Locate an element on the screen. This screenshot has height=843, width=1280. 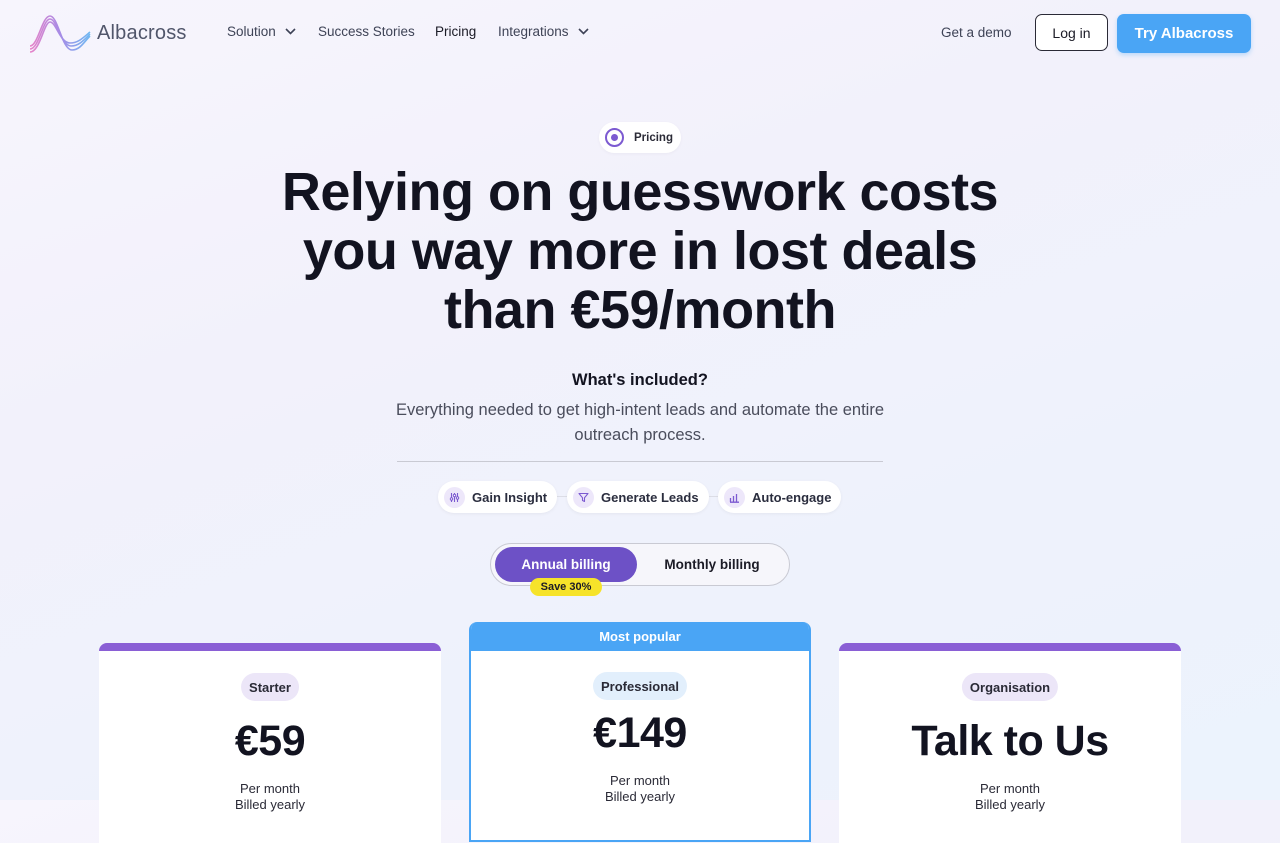
albacross-logo: Albacross is located at coordinates (107, 33).